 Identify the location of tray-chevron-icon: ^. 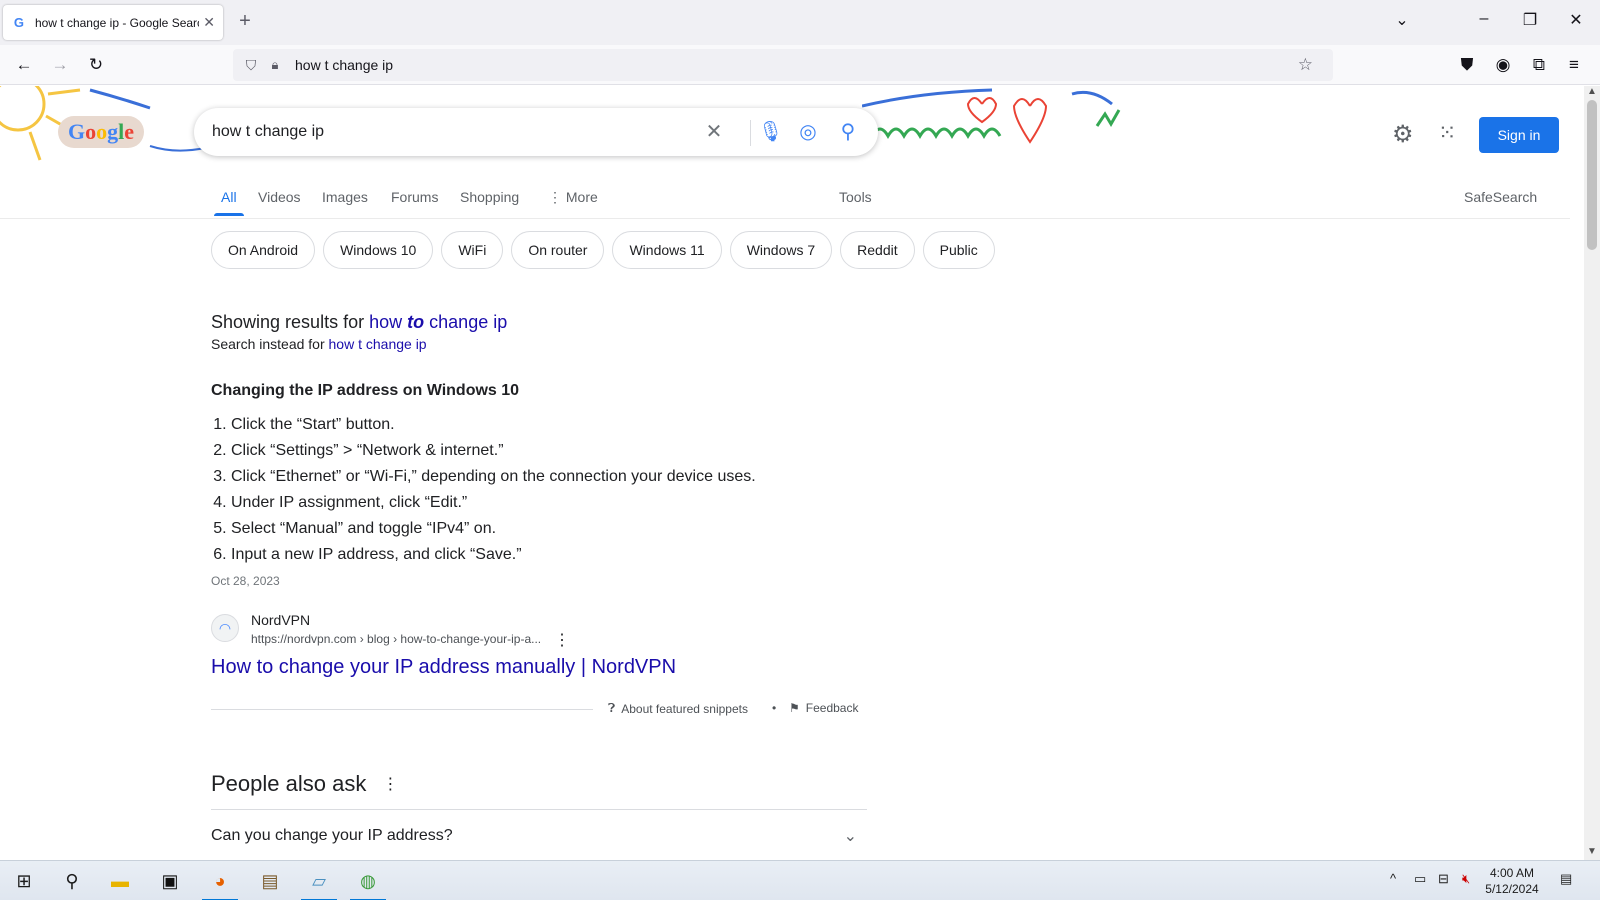
(1393, 878).